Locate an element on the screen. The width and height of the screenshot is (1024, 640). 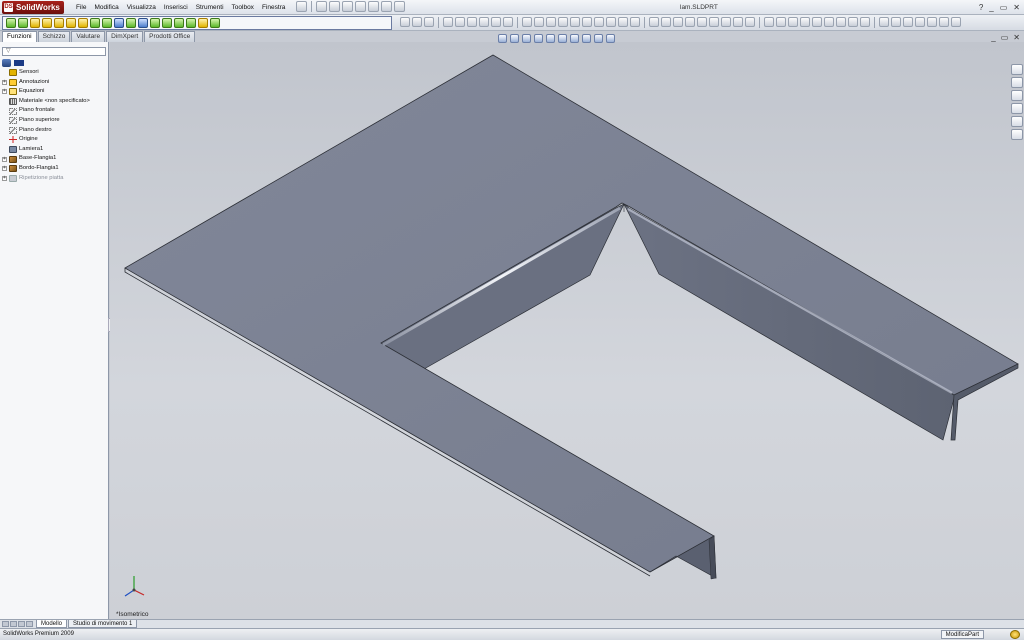
apply-scene-icon is located at coordinates (598, 38).